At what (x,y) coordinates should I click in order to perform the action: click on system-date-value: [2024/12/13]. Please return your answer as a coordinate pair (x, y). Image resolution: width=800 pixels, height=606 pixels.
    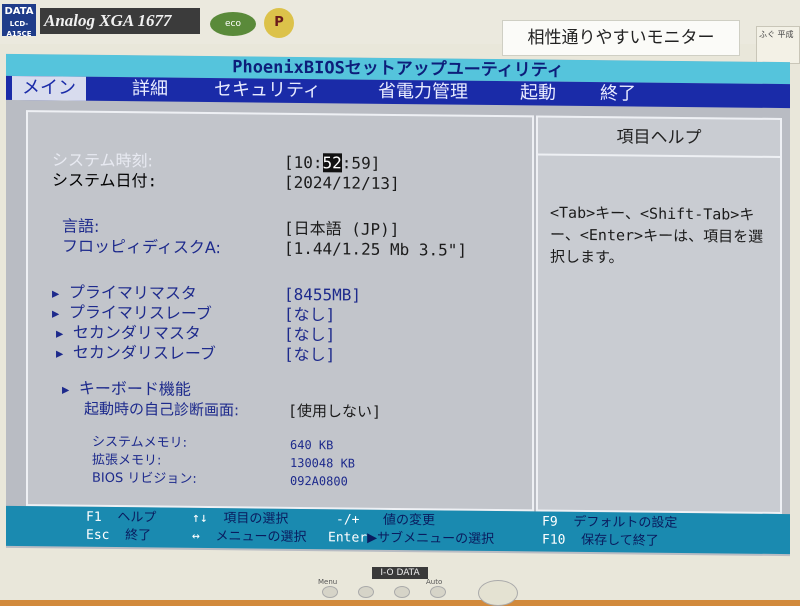
    Looking at the image, I should click on (342, 183).